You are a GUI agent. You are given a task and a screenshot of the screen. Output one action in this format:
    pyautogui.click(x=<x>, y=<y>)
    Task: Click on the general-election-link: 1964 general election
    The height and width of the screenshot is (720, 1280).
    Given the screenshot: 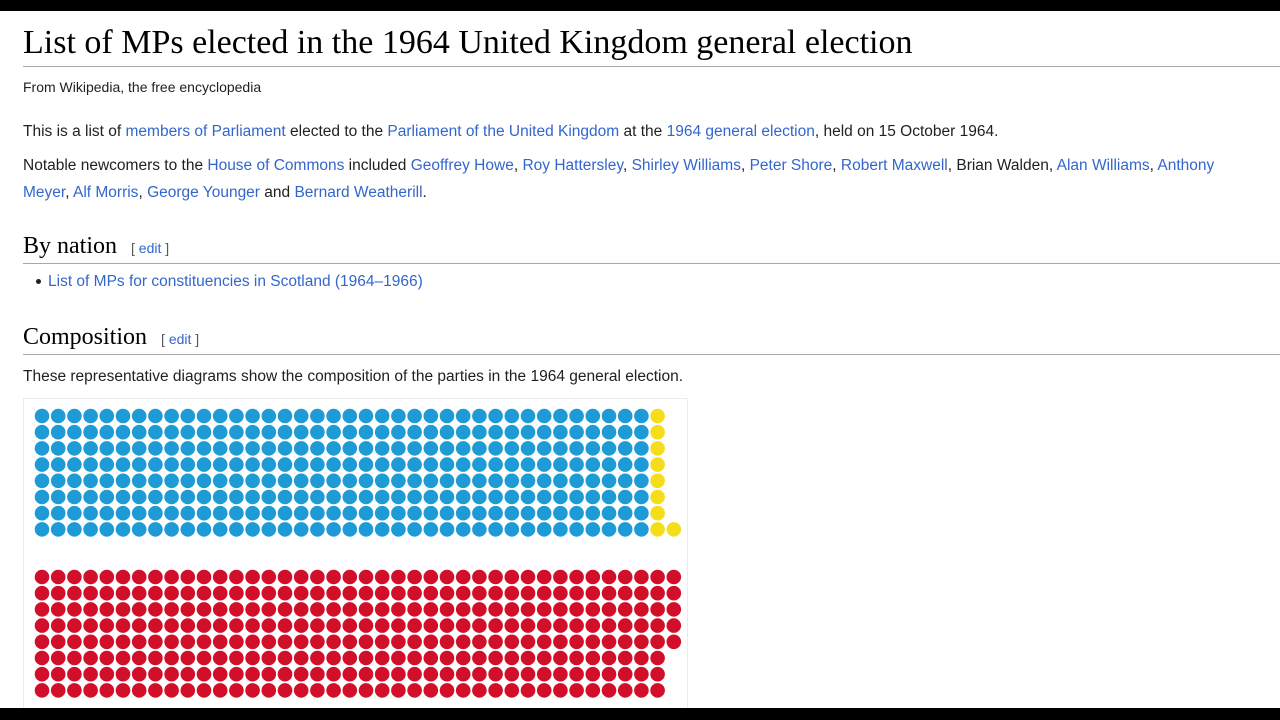 What is the action you would take?
    pyautogui.click(x=741, y=131)
    